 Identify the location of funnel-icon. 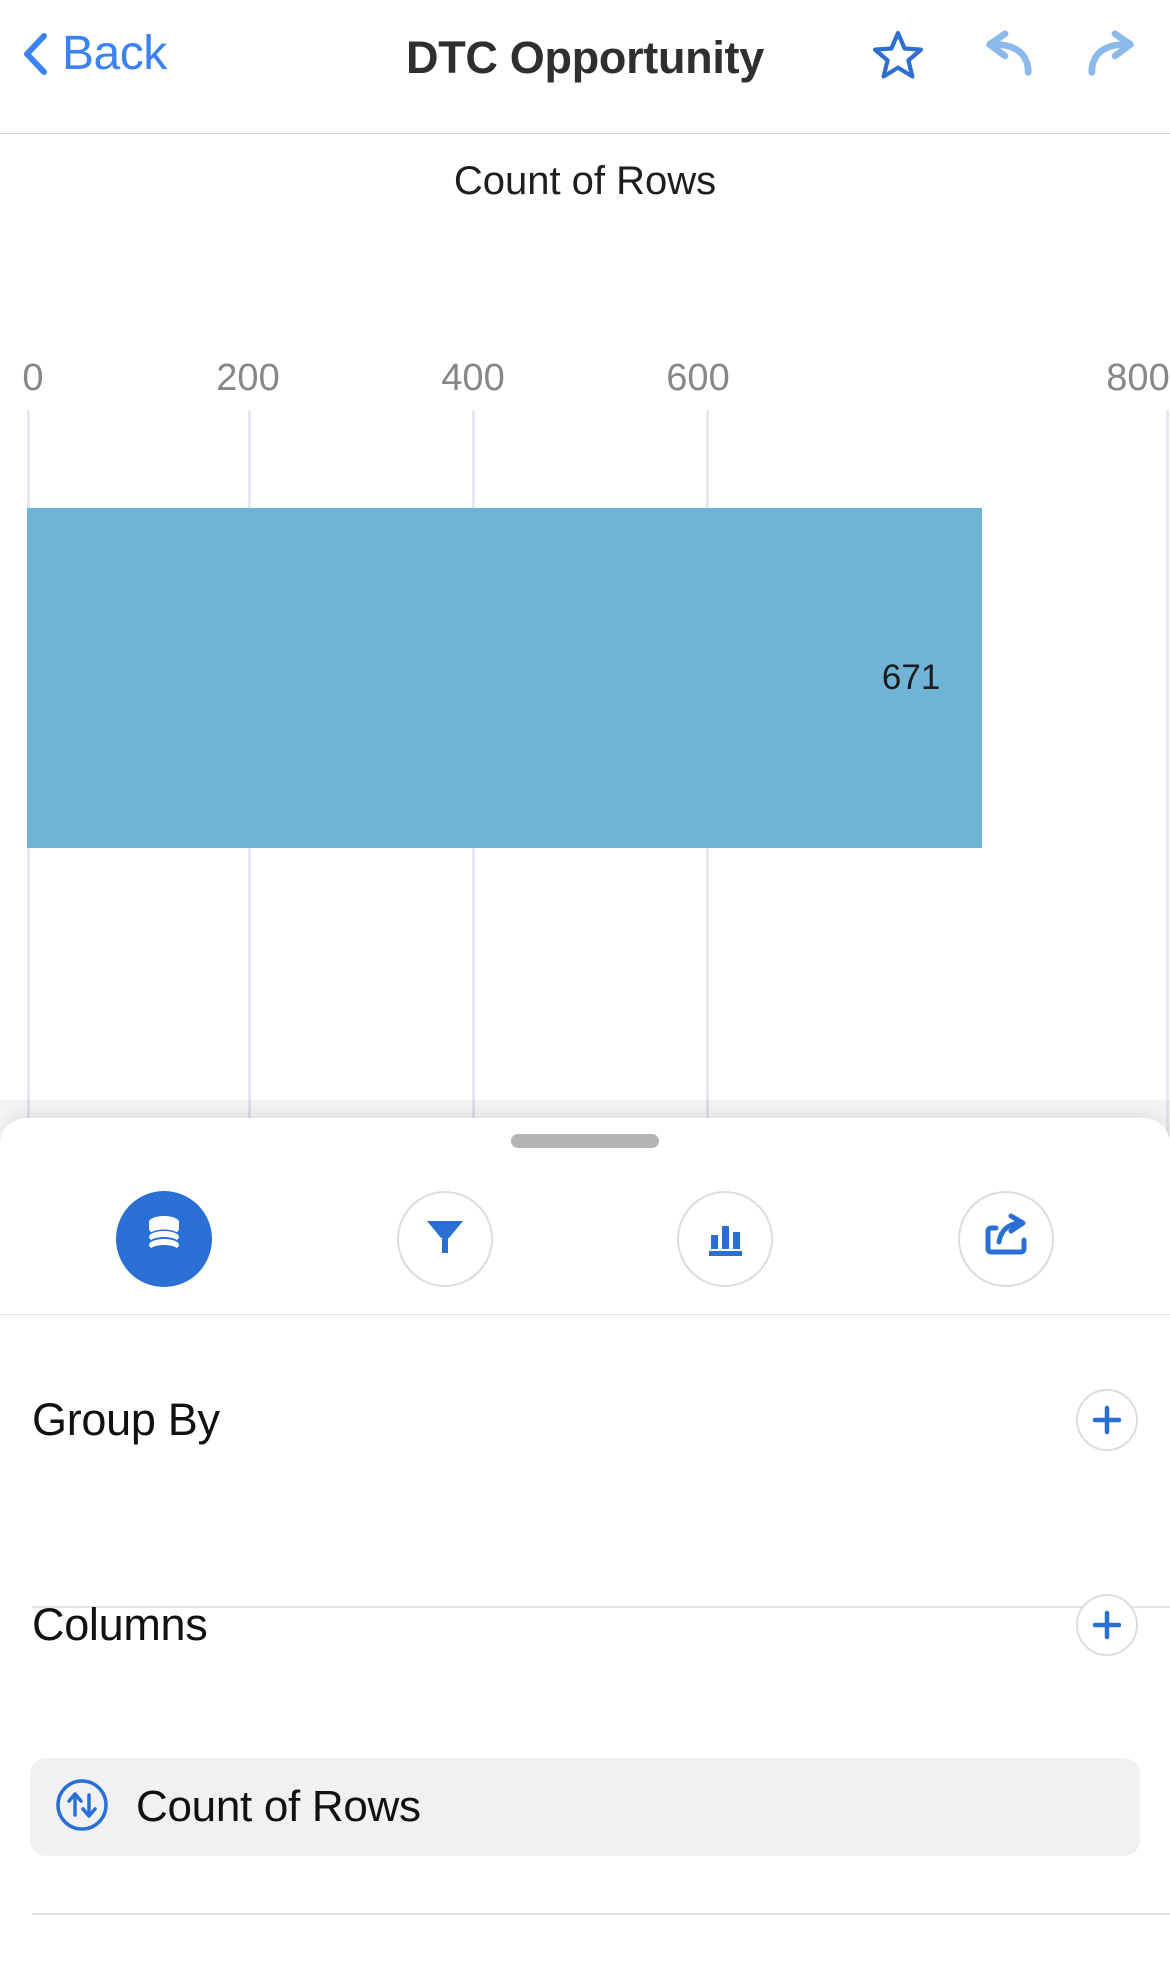
(445, 1238).